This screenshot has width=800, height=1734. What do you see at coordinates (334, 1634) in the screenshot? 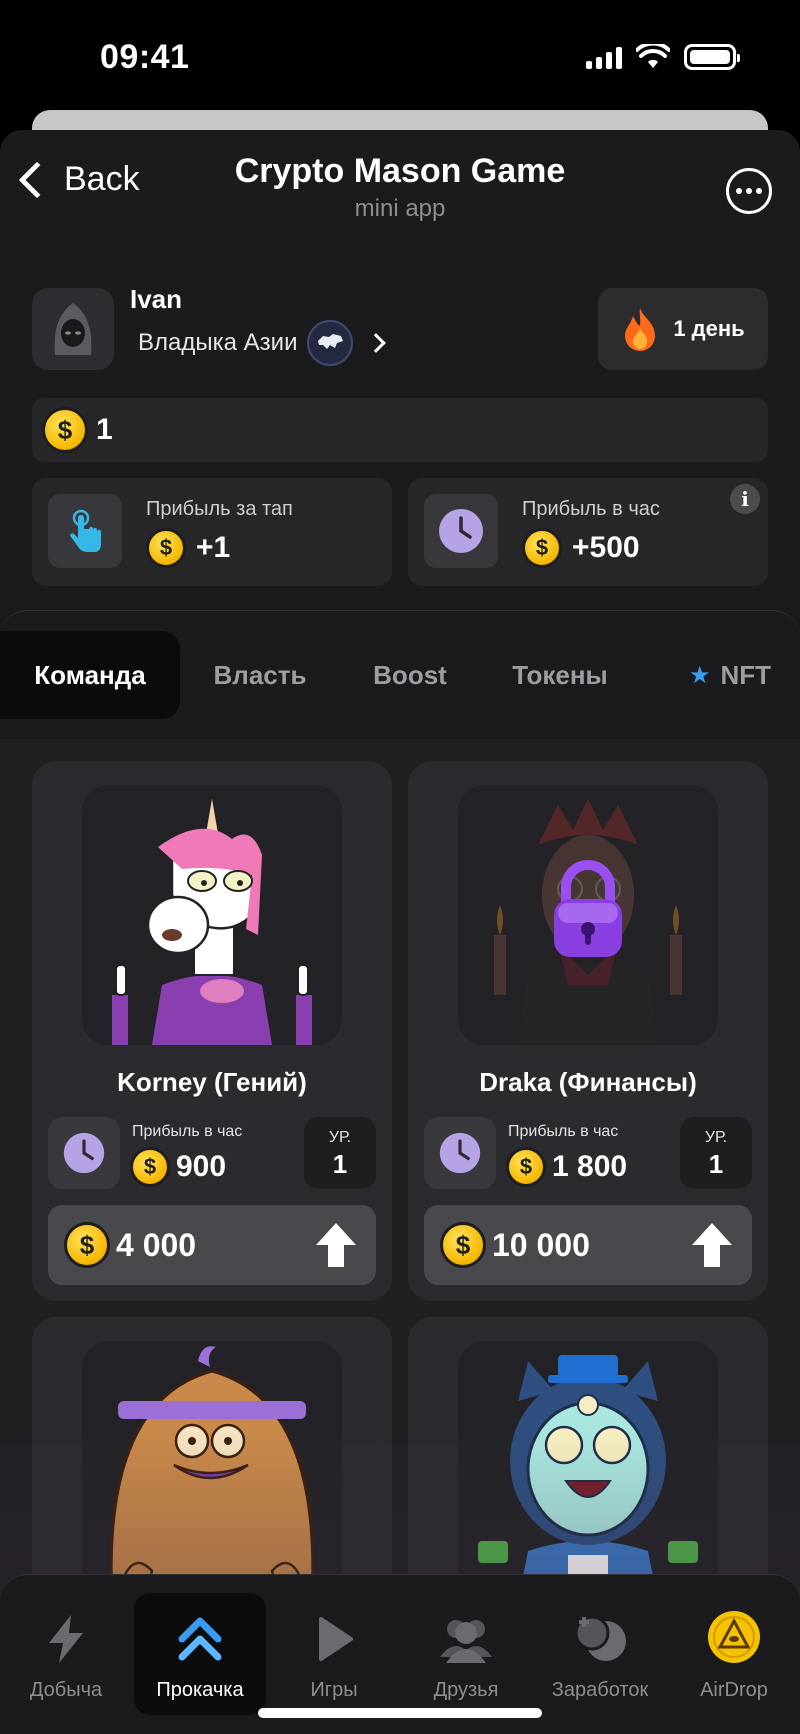
I see `play-icon` at bounding box center [334, 1634].